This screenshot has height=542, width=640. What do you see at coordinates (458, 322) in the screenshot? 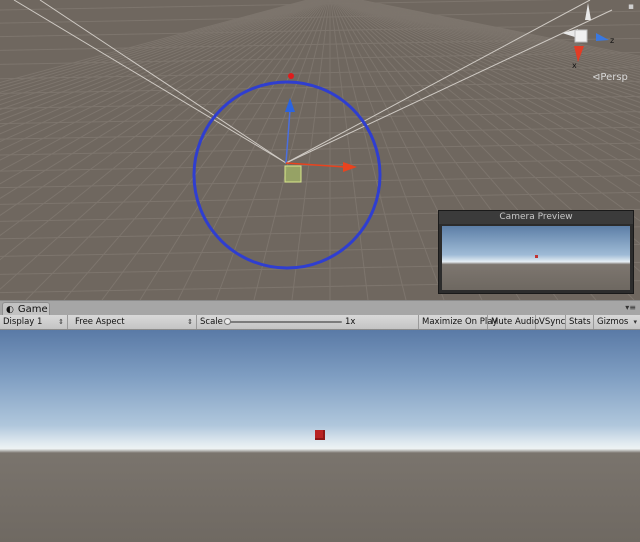
I see `maximize-on-play-toggle: Maximize On Play` at bounding box center [458, 322].